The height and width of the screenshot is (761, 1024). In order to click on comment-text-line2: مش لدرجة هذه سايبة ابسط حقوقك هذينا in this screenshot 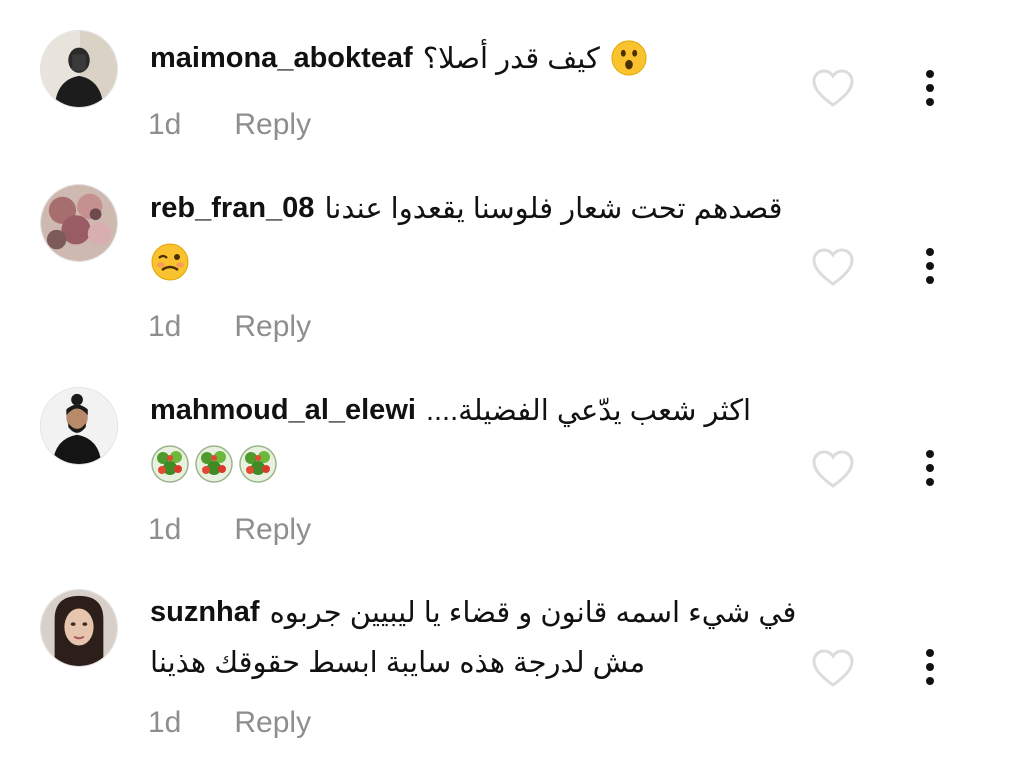, I will do `click(398, 662)`.